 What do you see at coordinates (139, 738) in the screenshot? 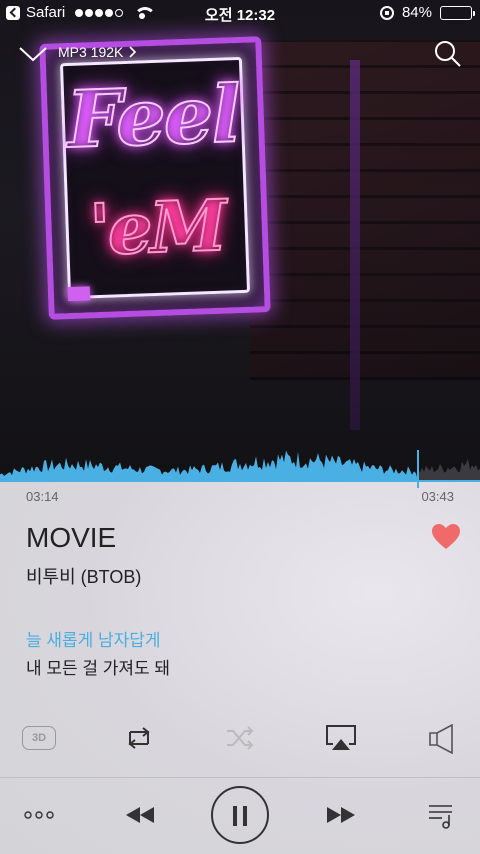
I see `repeat-icon` at bounding box center [139, 738].